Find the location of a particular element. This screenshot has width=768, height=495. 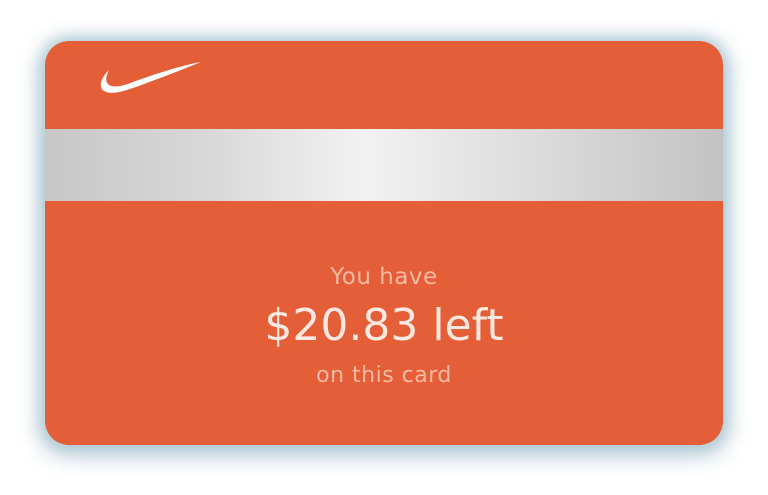

balance-intro-text: You have is located at coordinates (384, 277).